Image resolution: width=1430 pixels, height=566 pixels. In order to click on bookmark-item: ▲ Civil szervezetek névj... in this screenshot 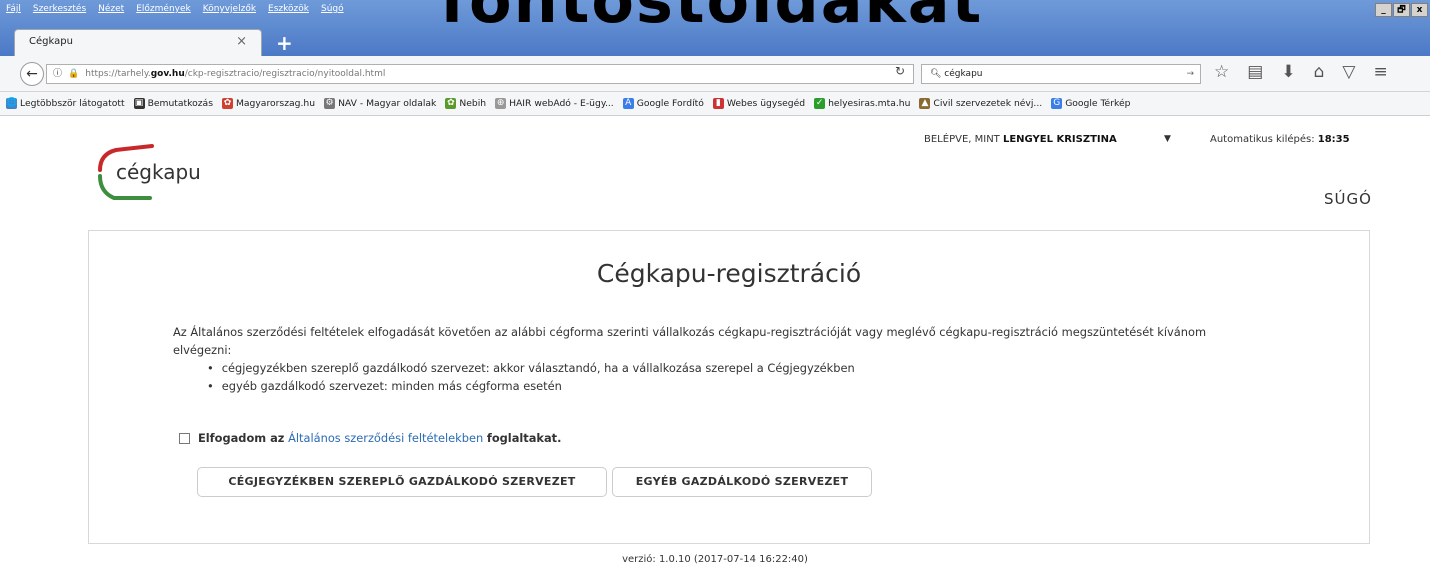, I will do `click(980, 103)`.